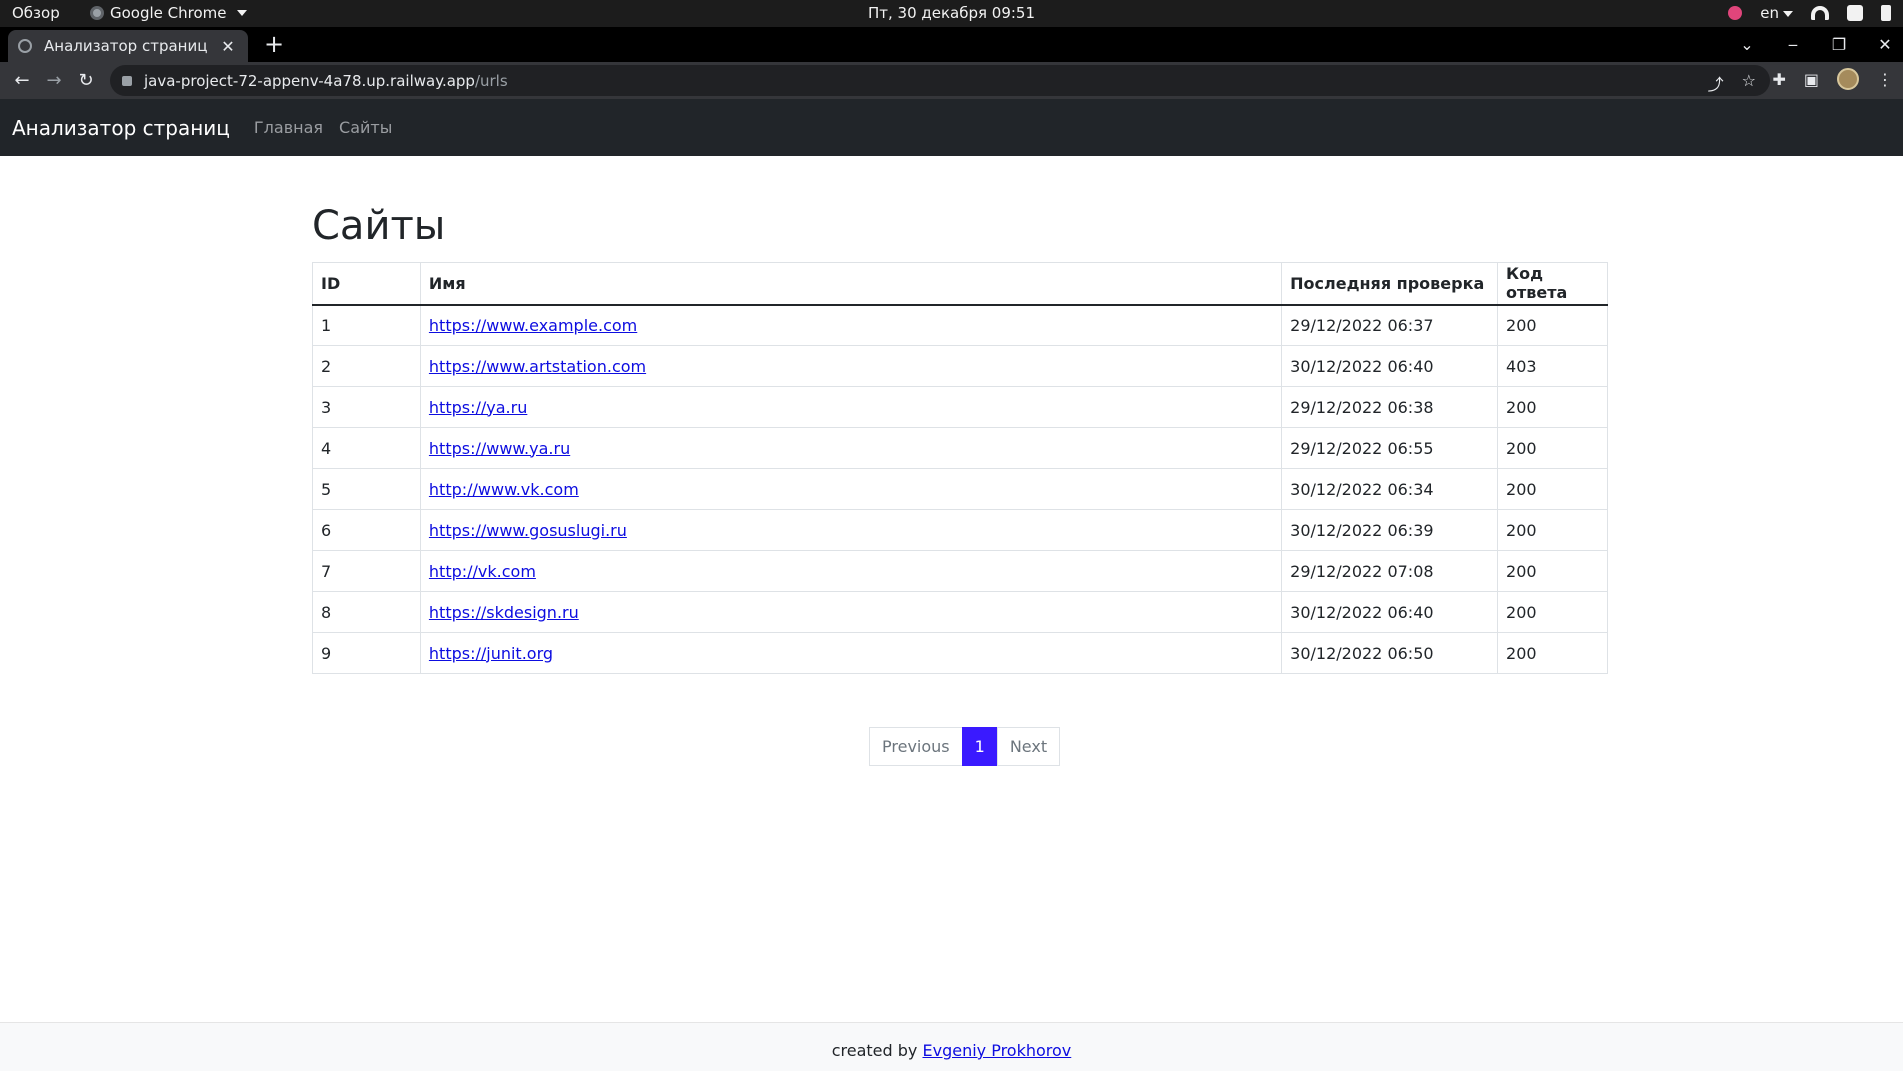 This screenshot has width=1903, height=1071. What do you see at coordinates (54, 80) in the screenshot?
I see `forward-button: →` at bounding box center [54, 80].